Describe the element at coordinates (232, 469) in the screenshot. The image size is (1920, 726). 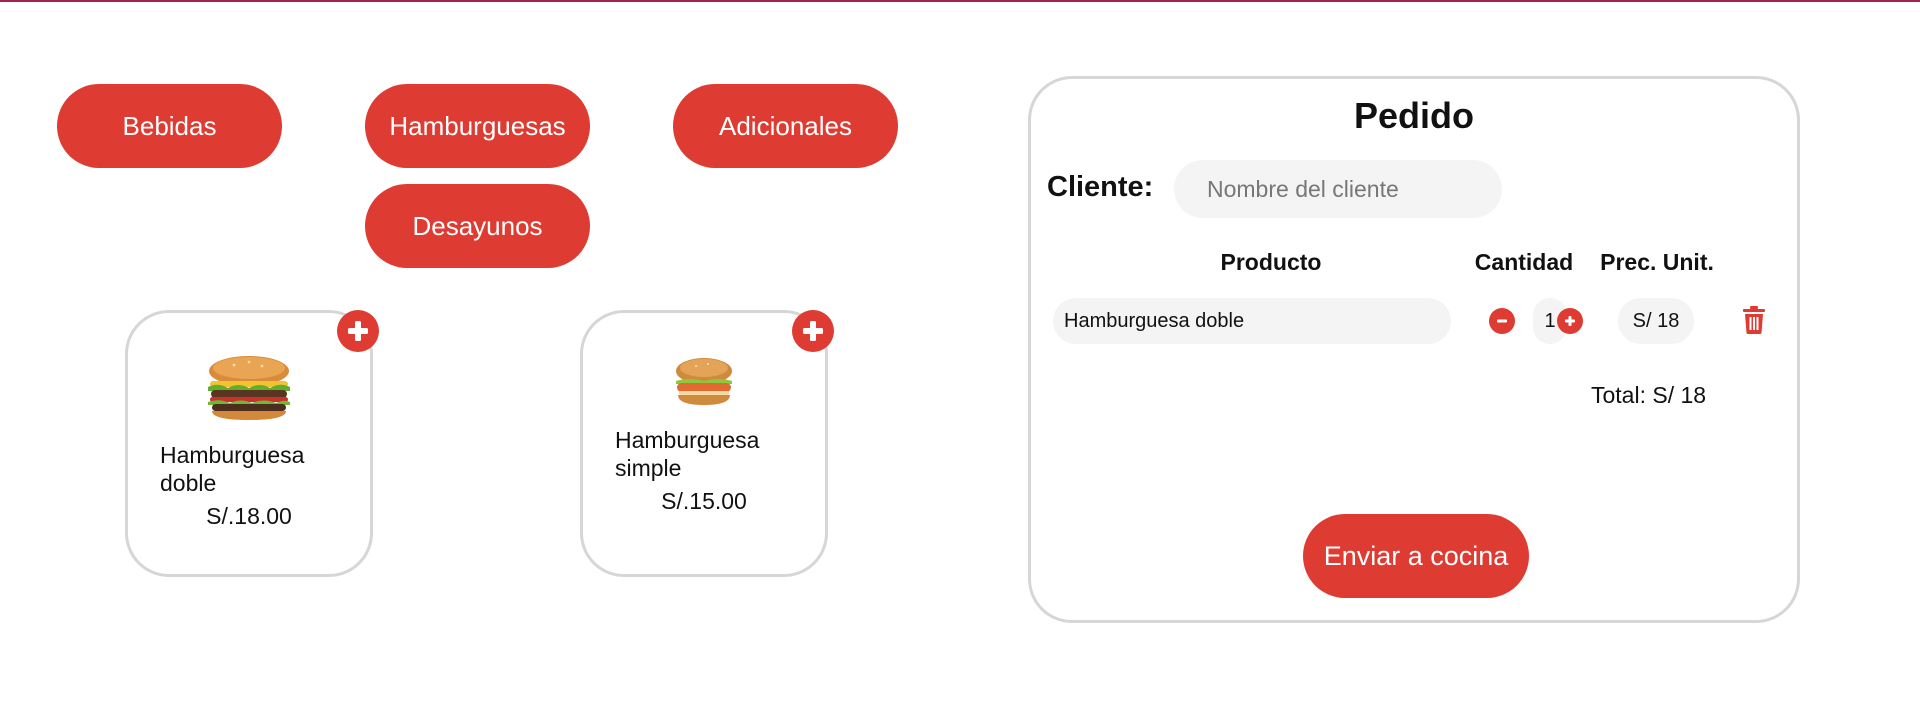
I see `product-name: Hamburguesa doble` at that location.